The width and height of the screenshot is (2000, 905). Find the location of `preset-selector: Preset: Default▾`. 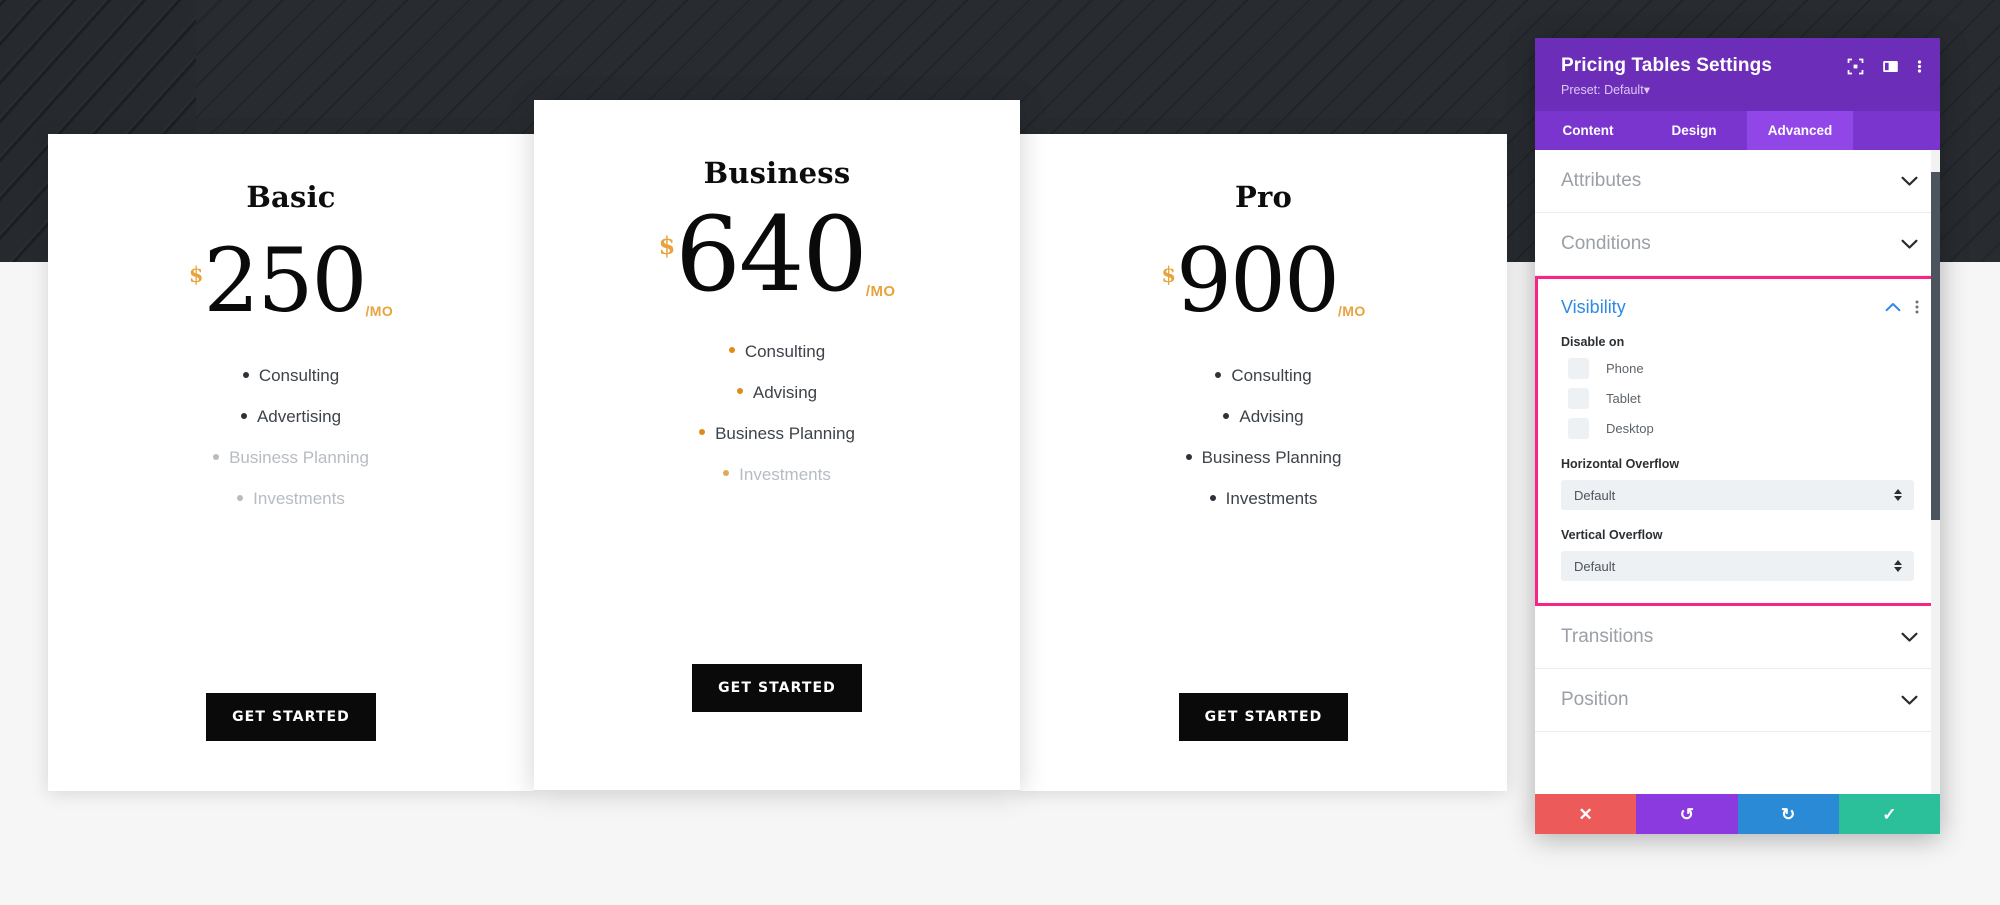

preset-selector: Preset: Default▾ is located at coordinates (1740, 89).